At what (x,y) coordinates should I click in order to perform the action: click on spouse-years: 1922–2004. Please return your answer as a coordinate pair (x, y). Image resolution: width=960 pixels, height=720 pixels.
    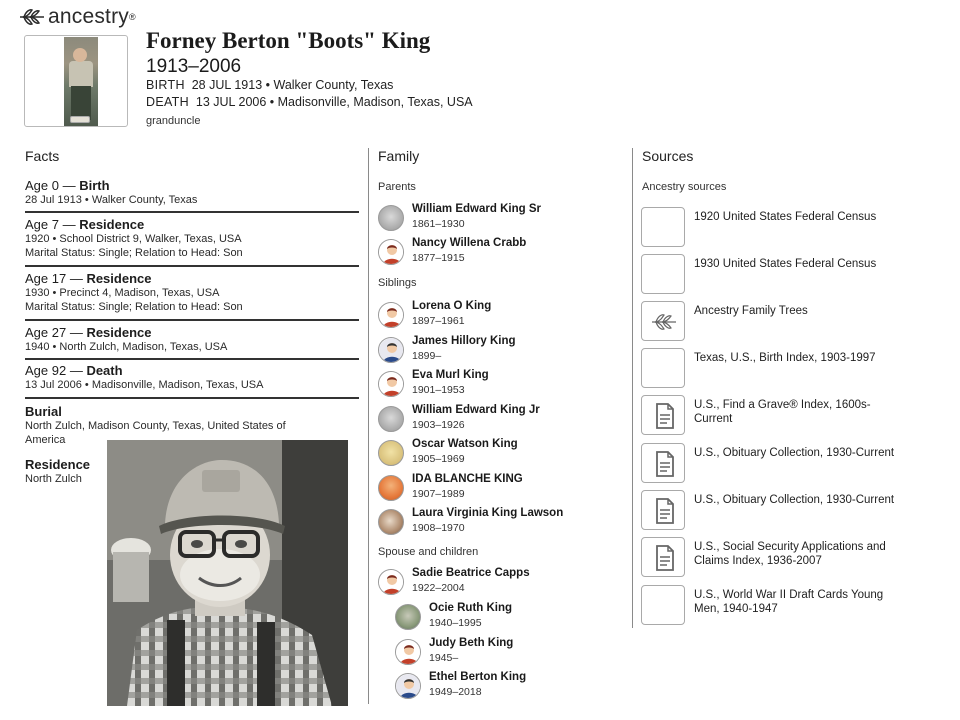
    Looking at the image, I should click on (438, 588).